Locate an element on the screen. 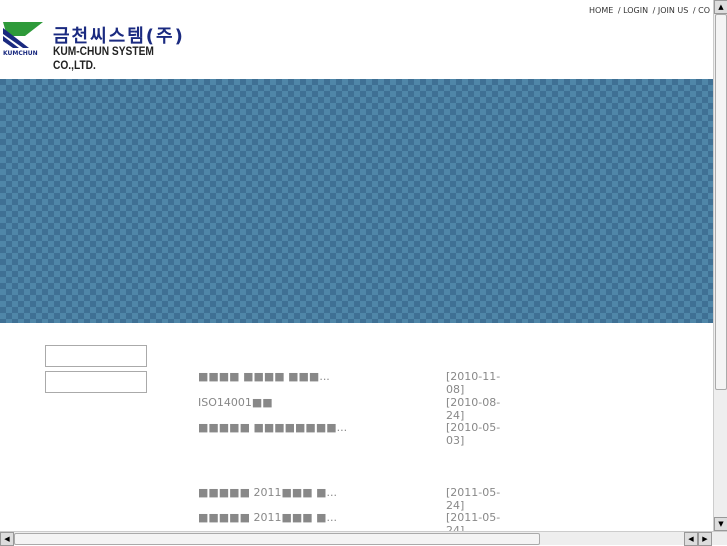 Image resolution: width=727 pixels, height=546 pixels. news-date: [2011-05-24] is located at coordinates (473, 499).